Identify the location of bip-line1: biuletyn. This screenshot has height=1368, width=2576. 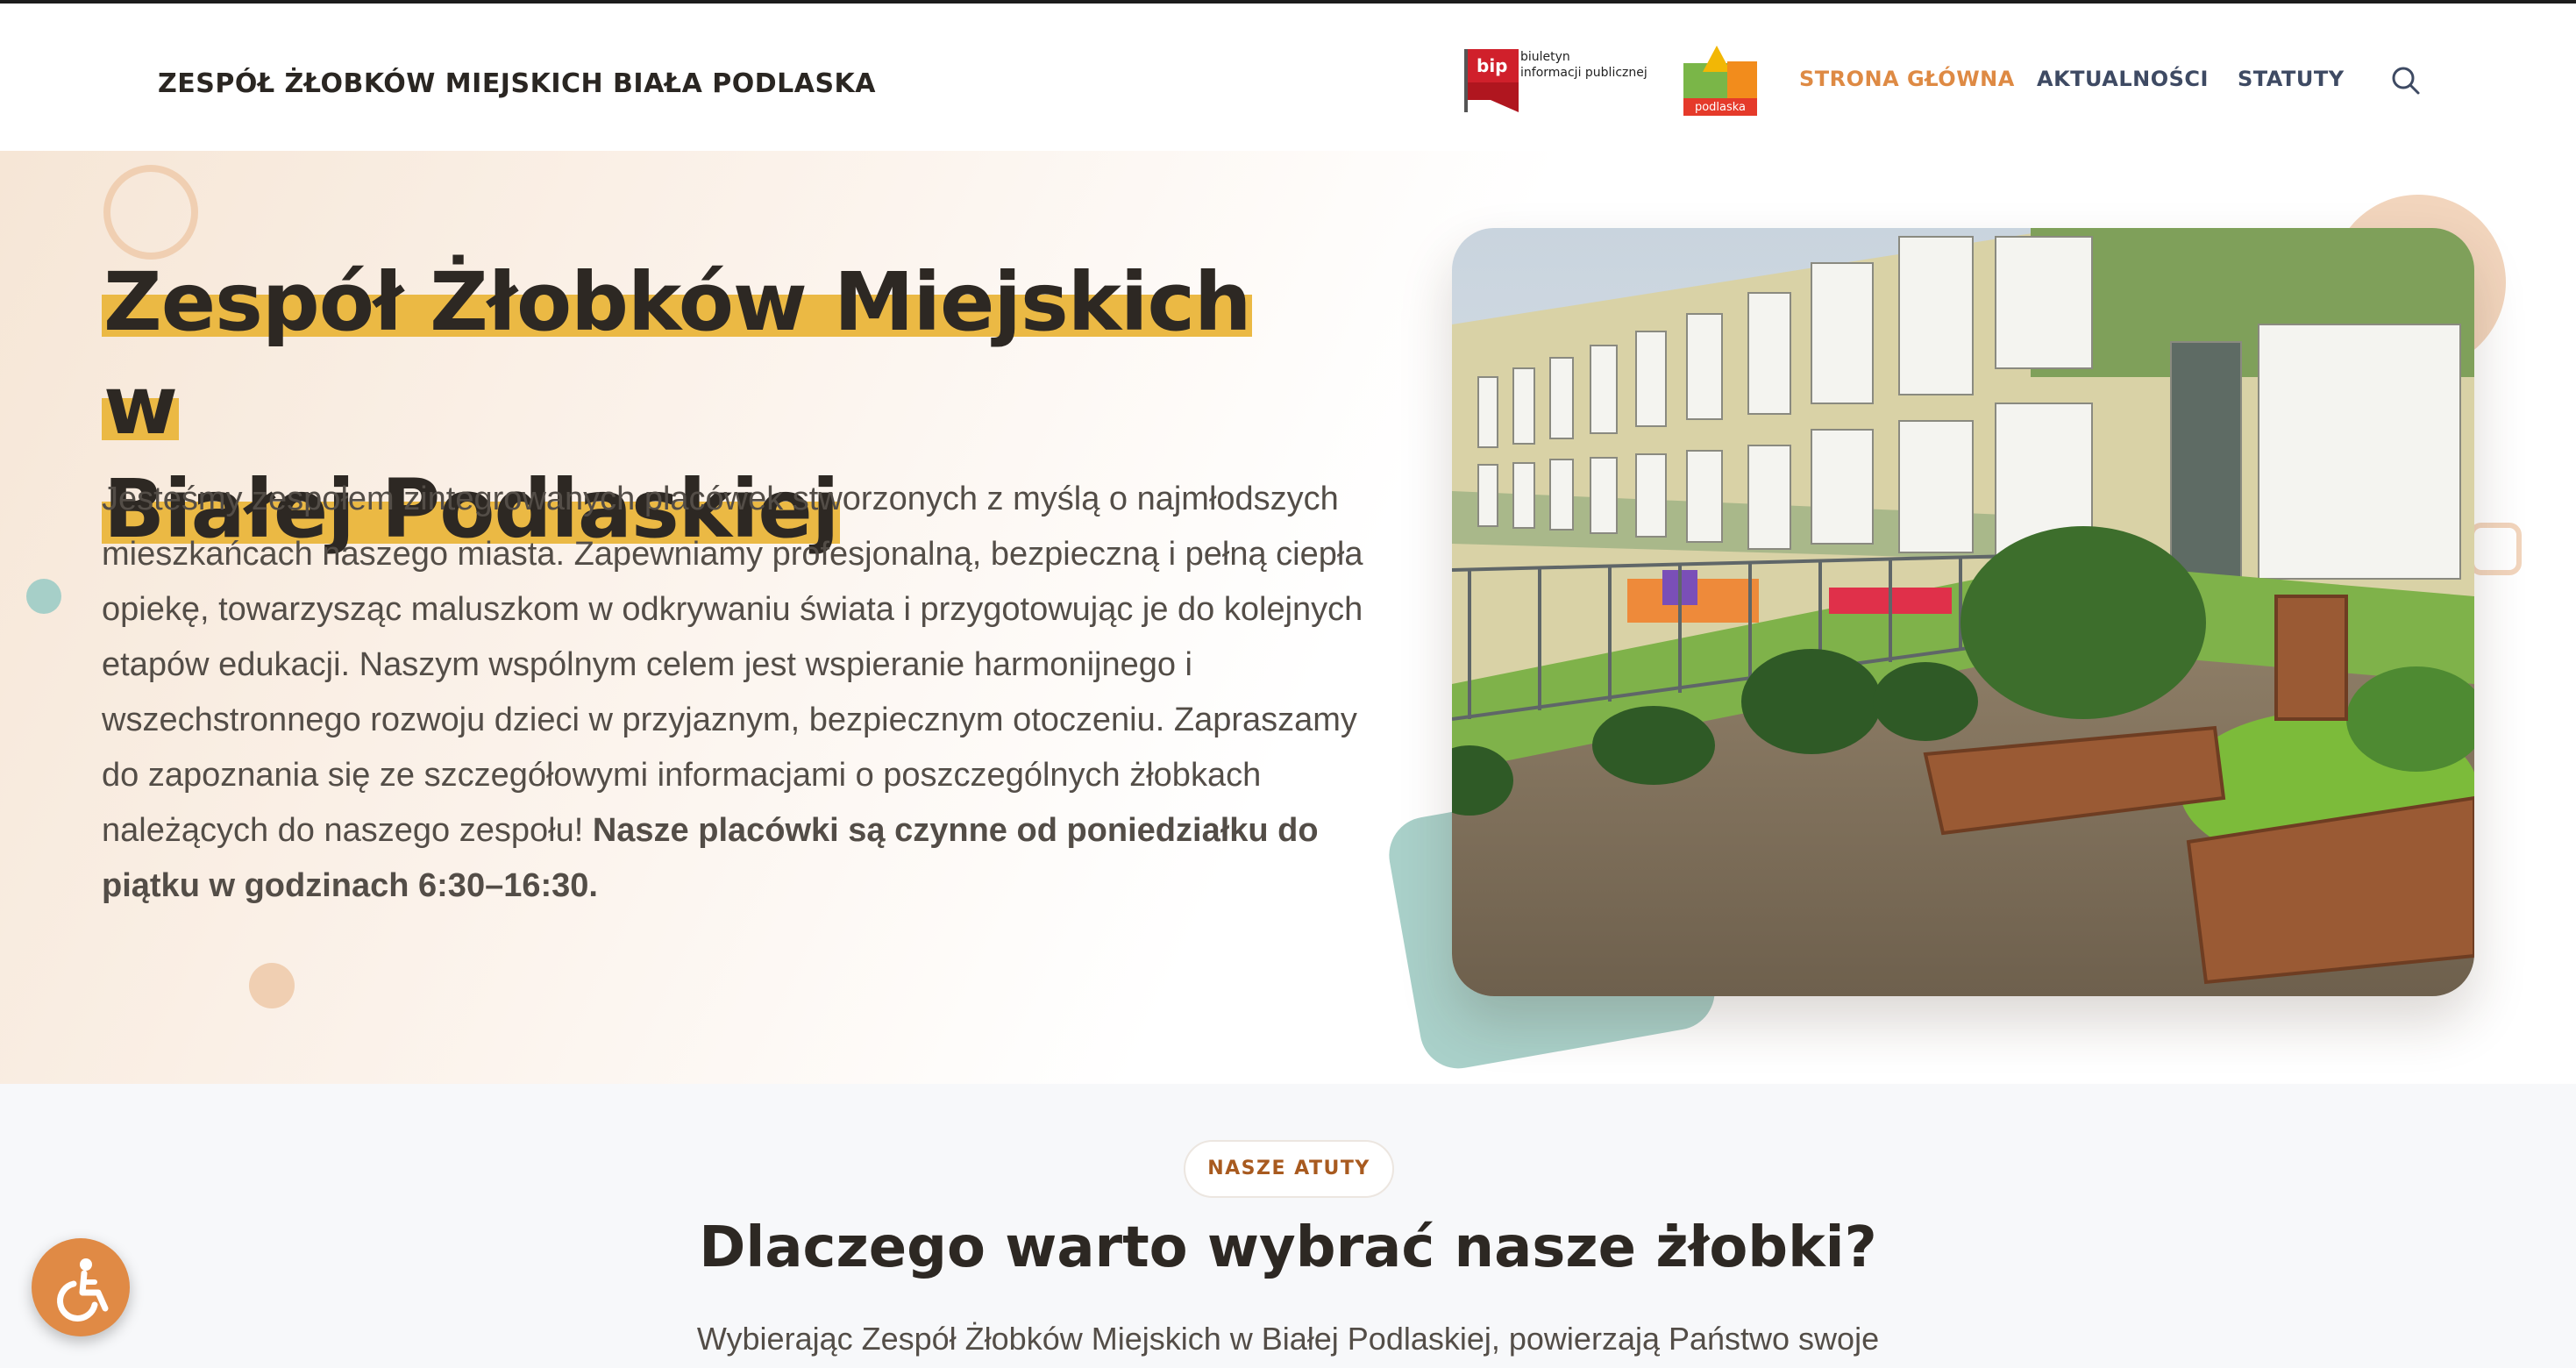
(1545, 57).